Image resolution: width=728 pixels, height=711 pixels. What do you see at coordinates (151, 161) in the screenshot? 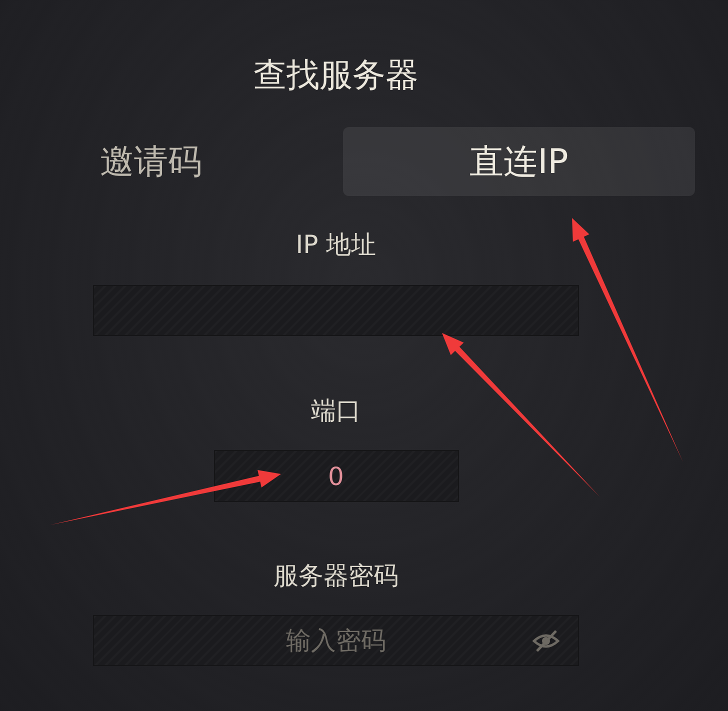
I see `tab: 邀请码` at bounding box center [151, 161].